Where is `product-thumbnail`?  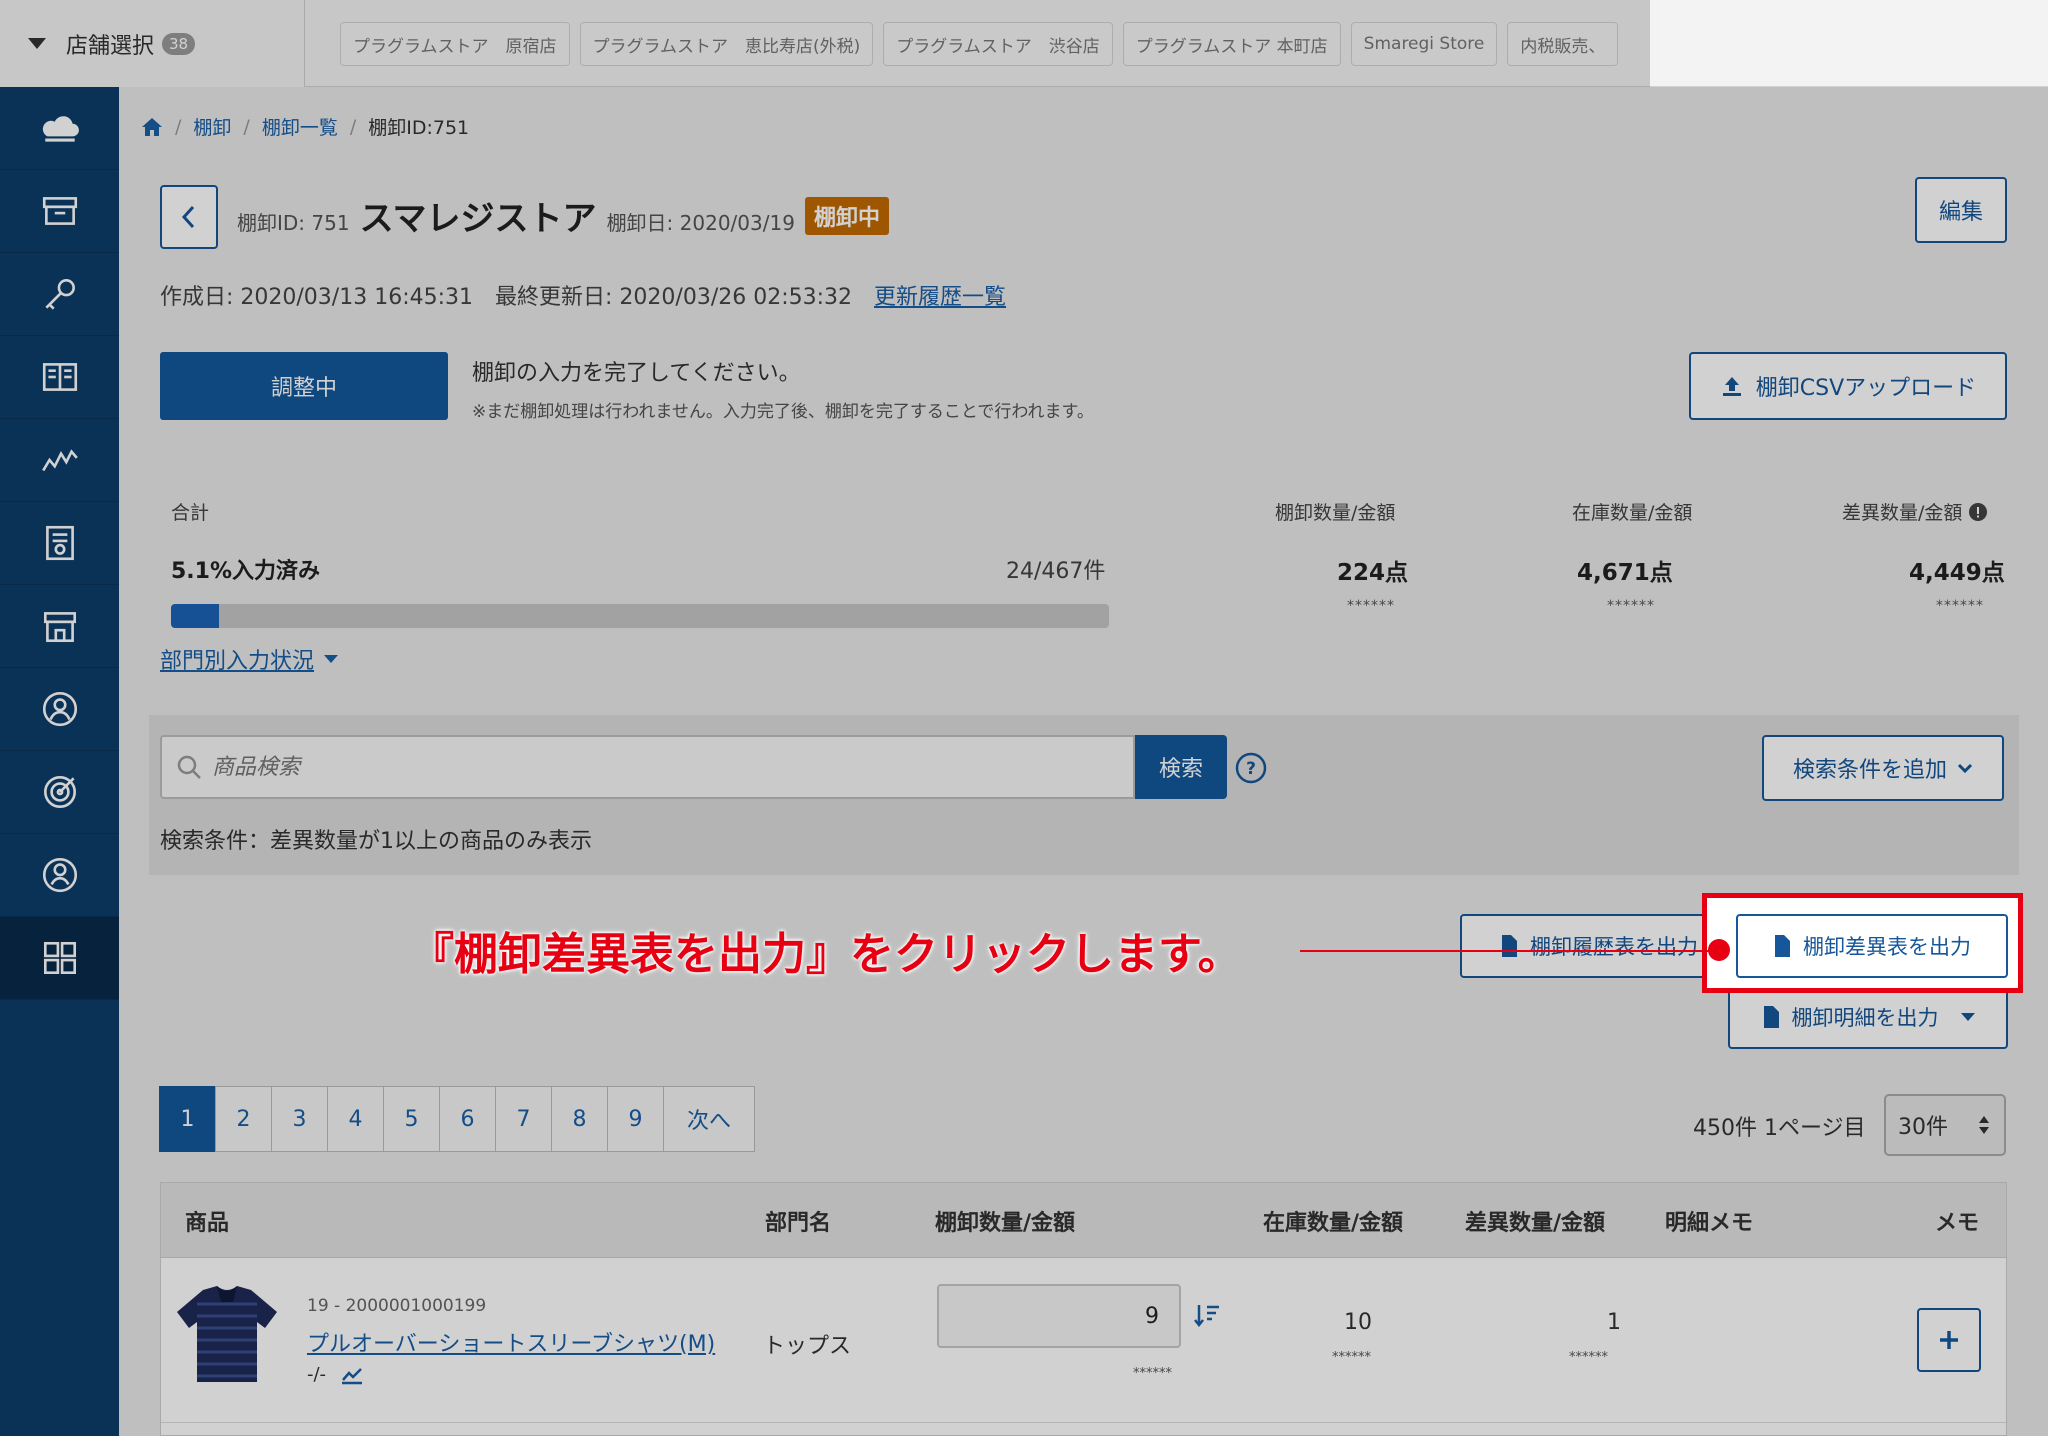 product-thumbnail is located at coordinates (227, 1334).